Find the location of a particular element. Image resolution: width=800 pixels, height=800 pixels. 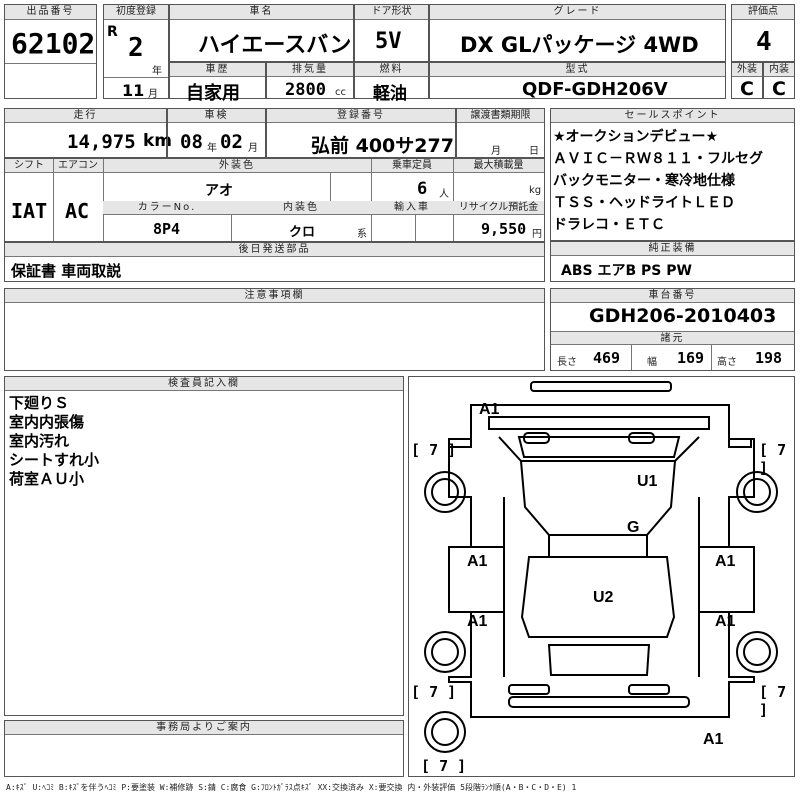

shift-label: シフト is located at coordinates (29, 166).